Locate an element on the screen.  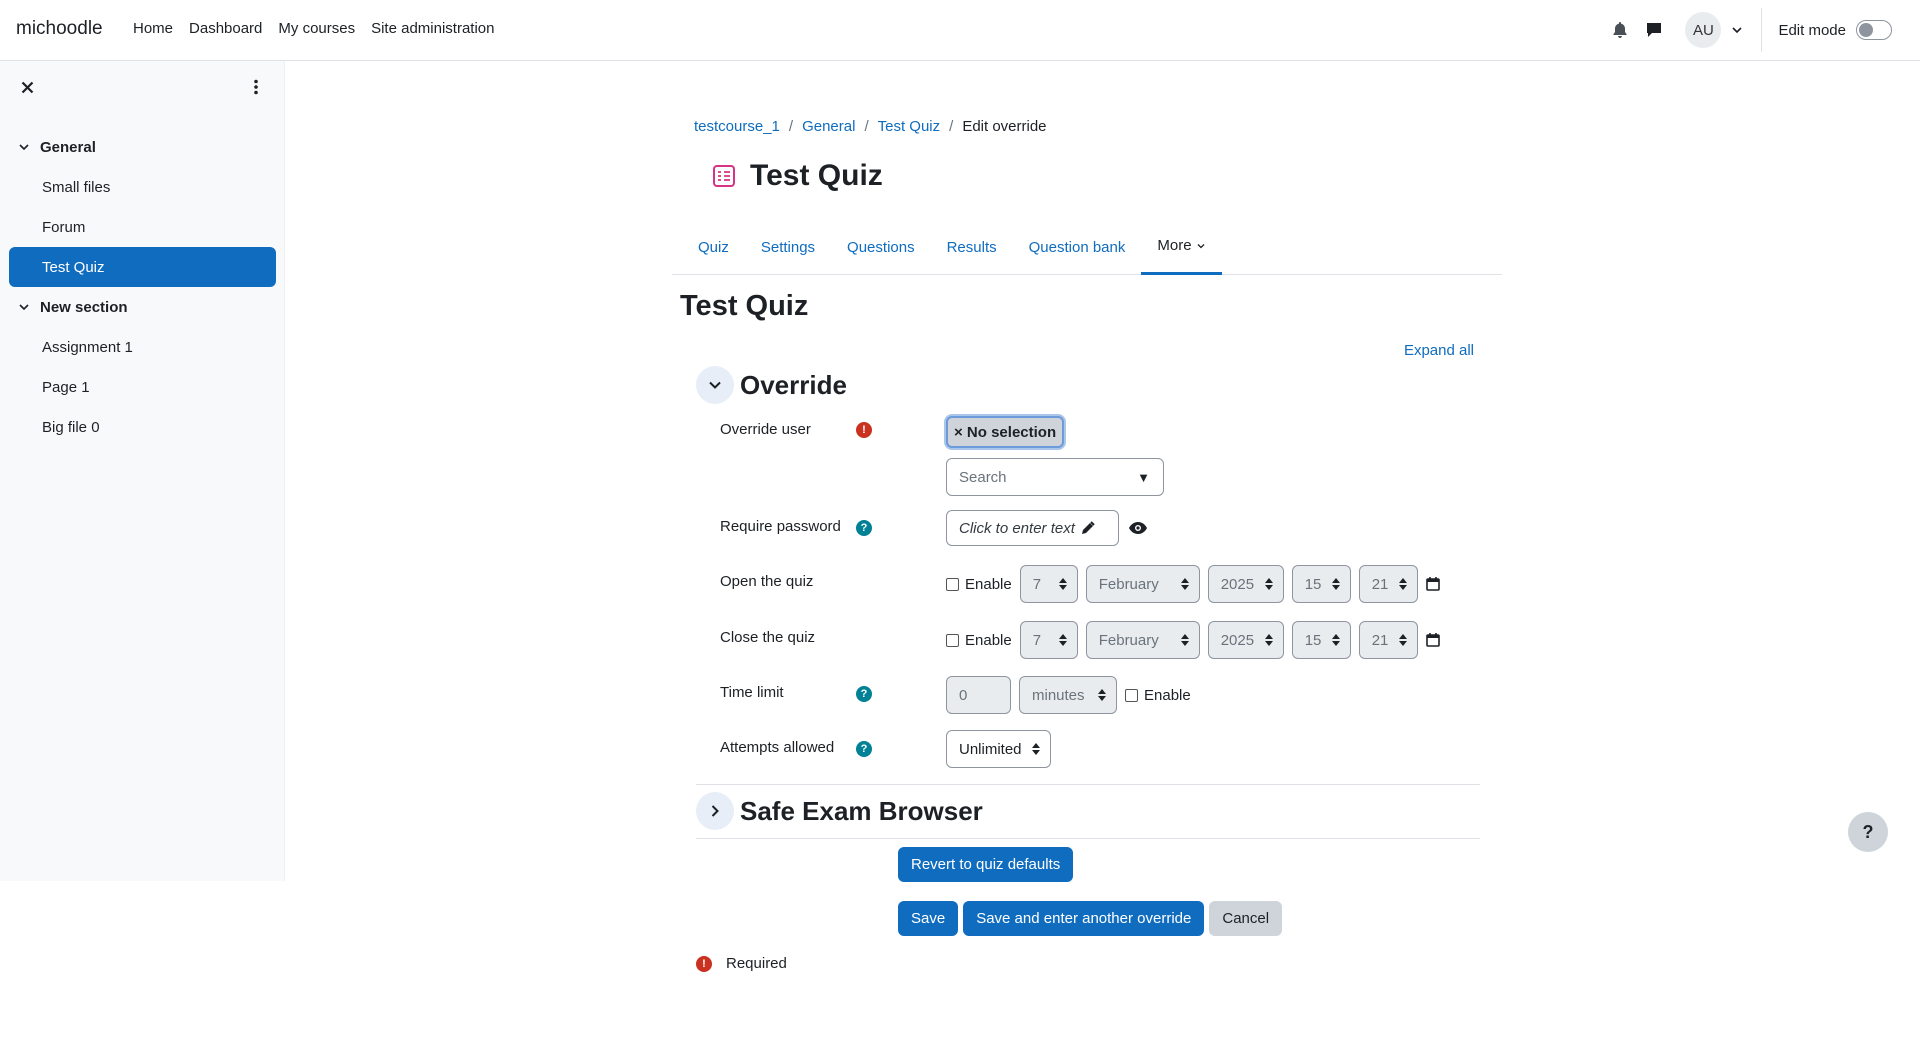
tab-more: More is located at coordinates (1181, 247).